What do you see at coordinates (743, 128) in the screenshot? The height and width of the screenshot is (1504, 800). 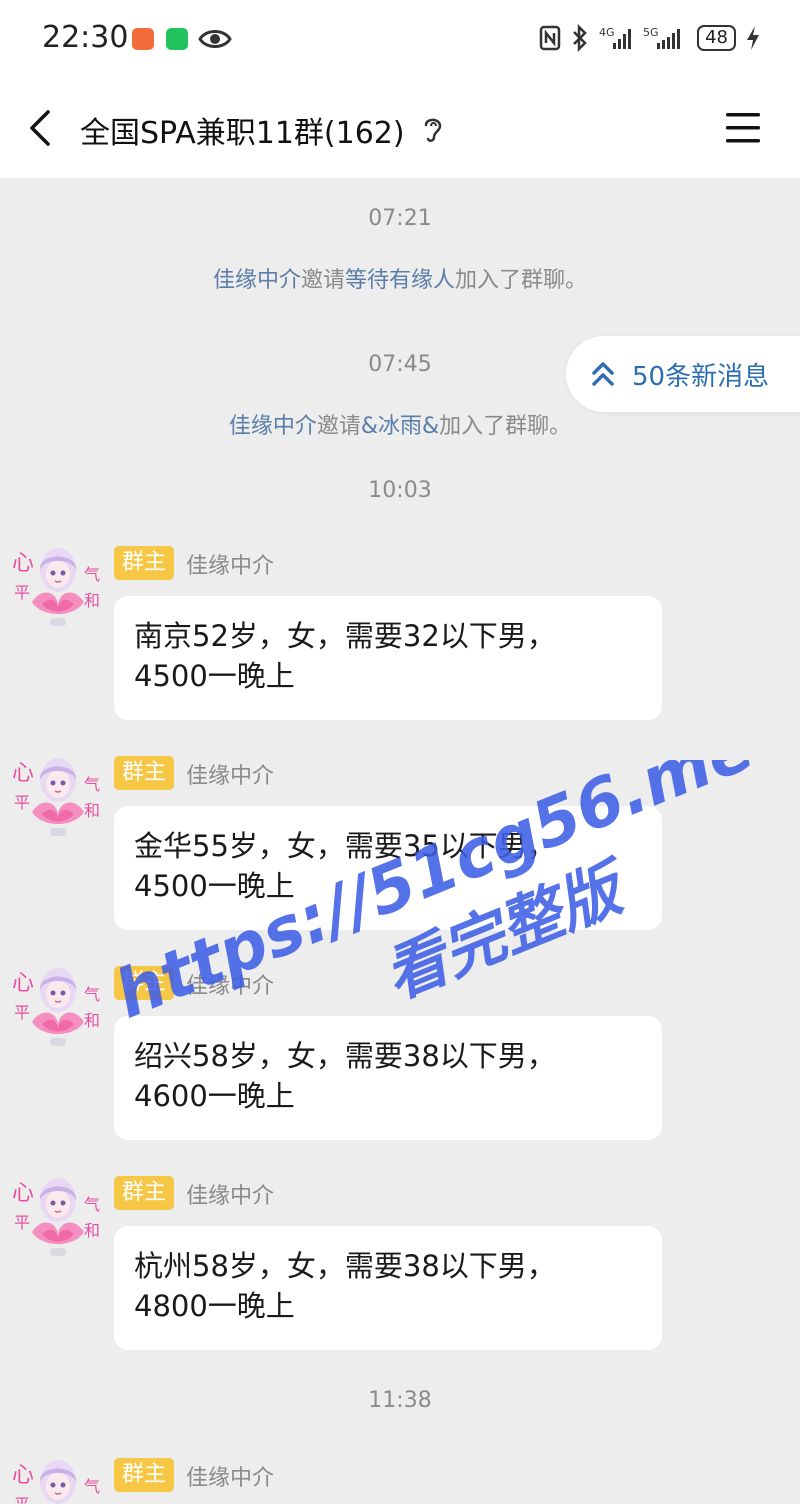 I see `hamburger-menu-icon` at bounding box center [743, 128].